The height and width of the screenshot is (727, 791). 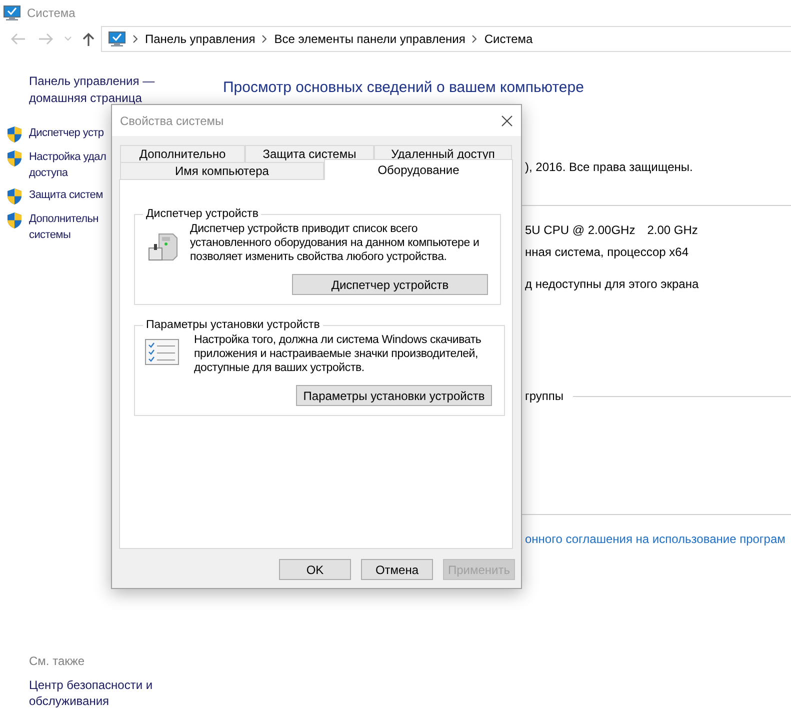 I want to click on up-arrow-icon, so click(x=88, y=39).